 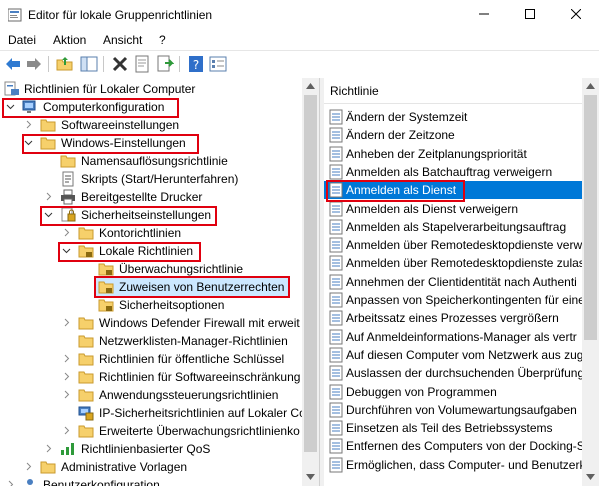 What do you see at coordinates (120, 64) in the screenshot?
I see `delete-icon` at bounding box center [120, 64].